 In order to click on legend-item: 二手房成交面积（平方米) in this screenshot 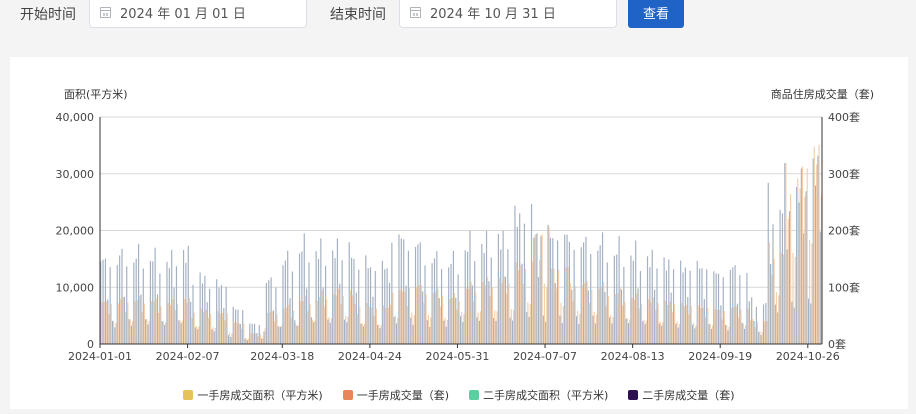, I will do `click(538, 395)`.